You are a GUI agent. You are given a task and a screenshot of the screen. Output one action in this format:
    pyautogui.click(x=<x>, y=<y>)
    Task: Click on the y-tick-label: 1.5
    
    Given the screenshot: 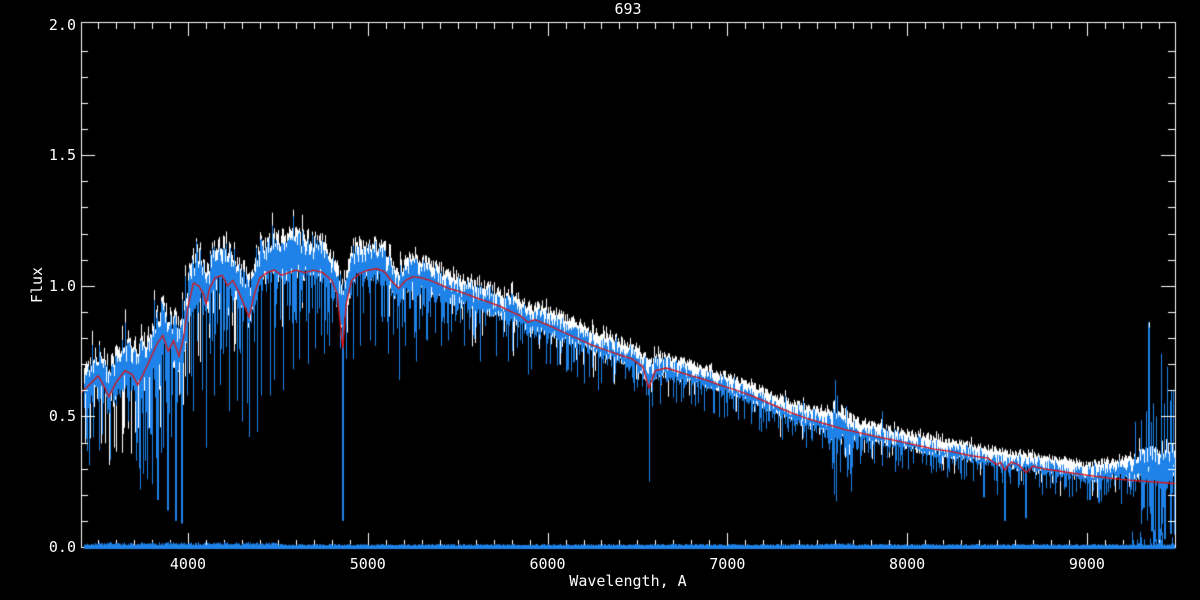 What is the action you would take?
    pyautogui.click(x=62, y=155)
    